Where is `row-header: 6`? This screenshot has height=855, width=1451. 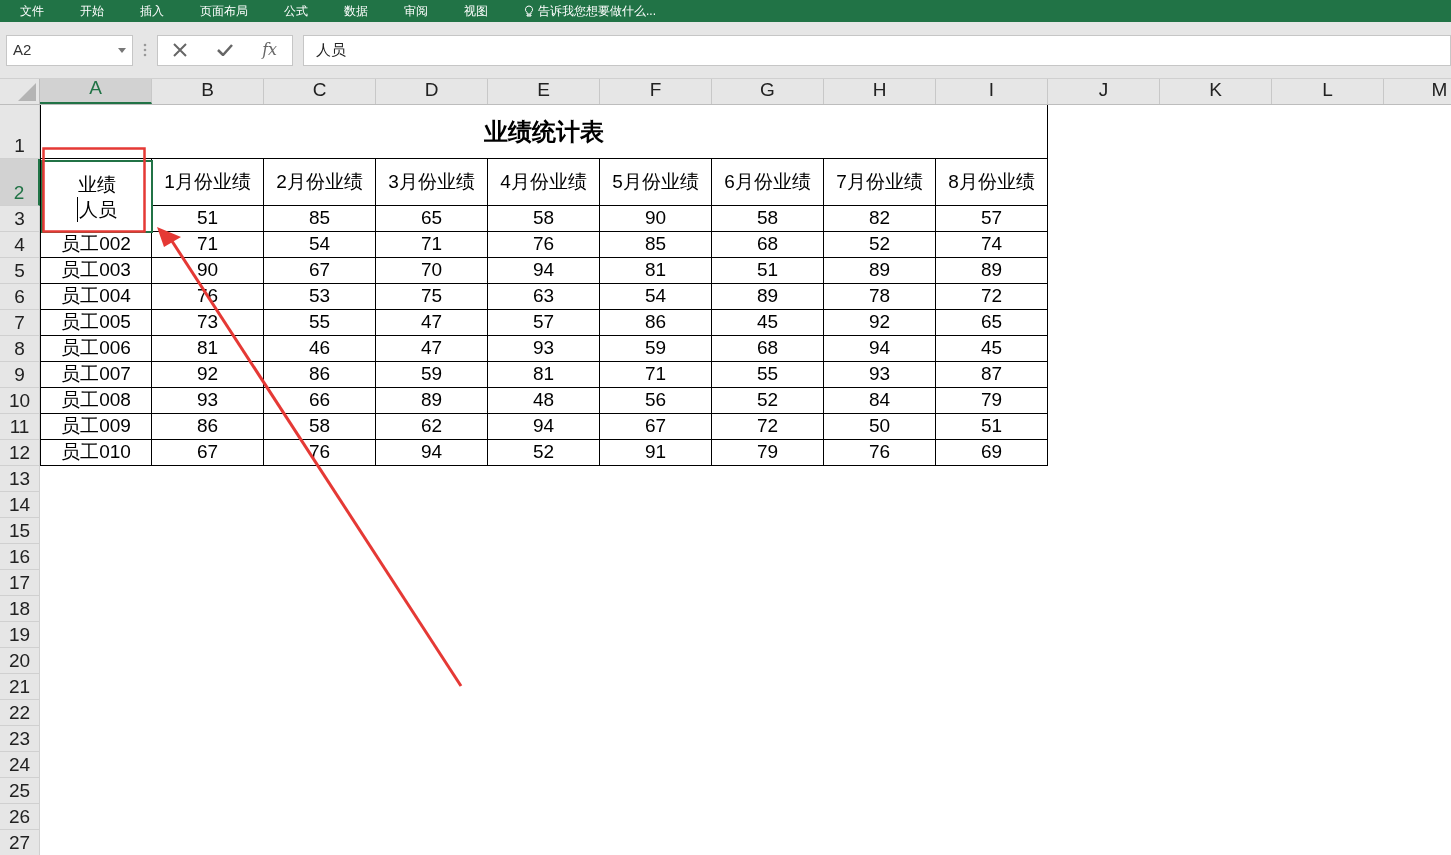
row-header: 6 is located at coordinates (20, 297).